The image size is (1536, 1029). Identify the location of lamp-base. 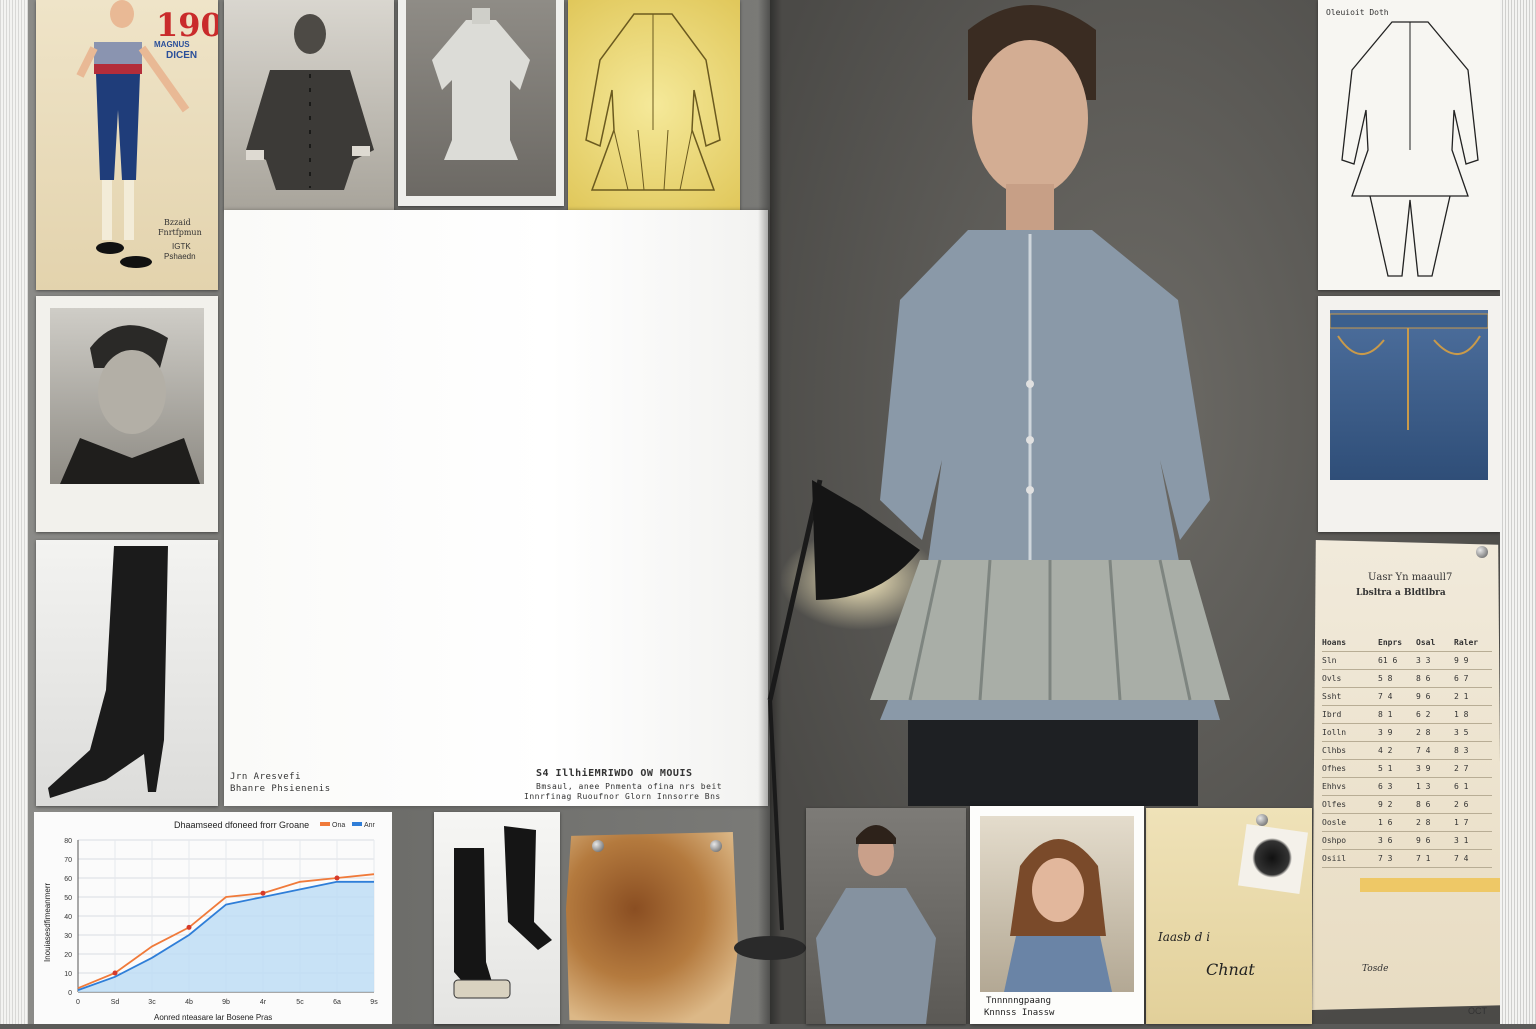
(770, 948).